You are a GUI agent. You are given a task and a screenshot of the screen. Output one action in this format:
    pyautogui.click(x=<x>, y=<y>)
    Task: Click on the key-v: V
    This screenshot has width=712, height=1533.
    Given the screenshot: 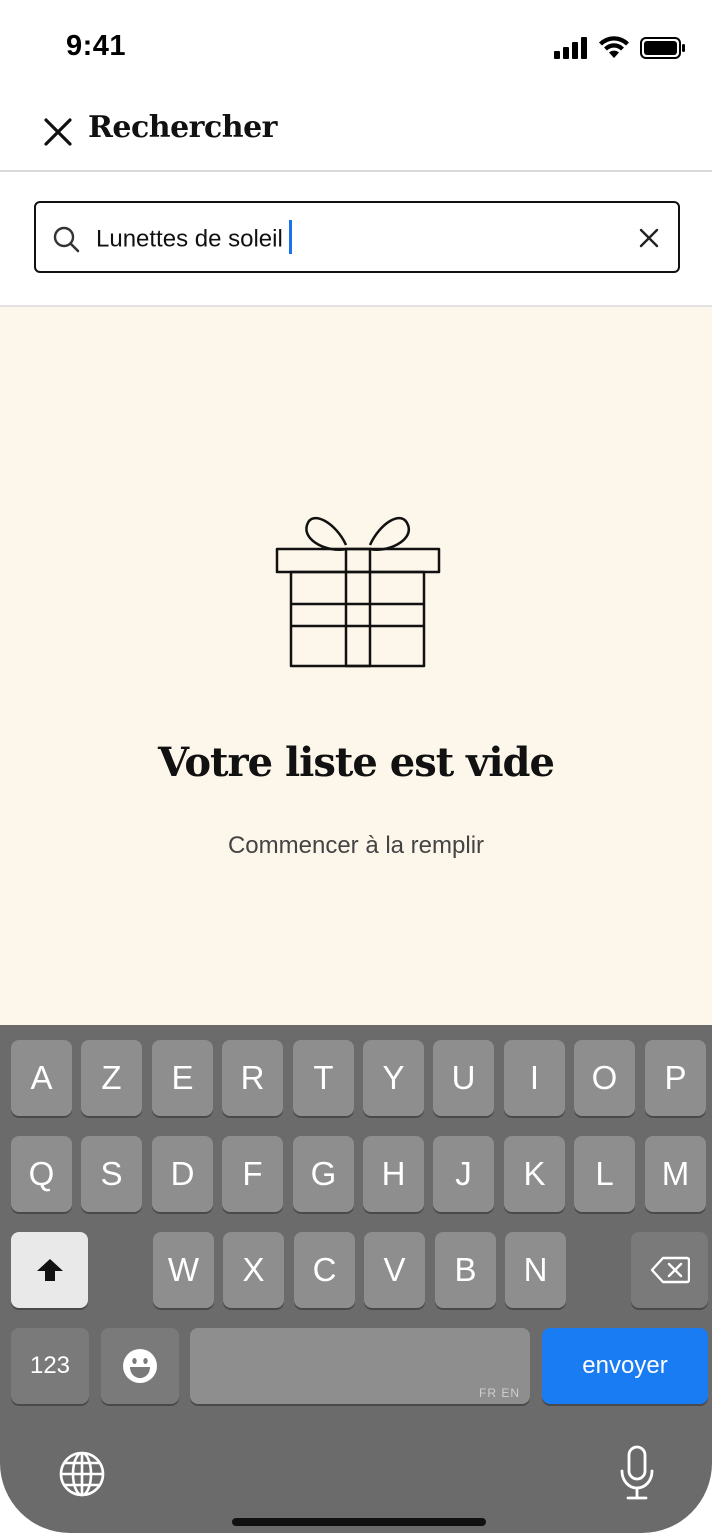 What is the action you would take?
    pyautogui.click(x=394, y=1270)
    